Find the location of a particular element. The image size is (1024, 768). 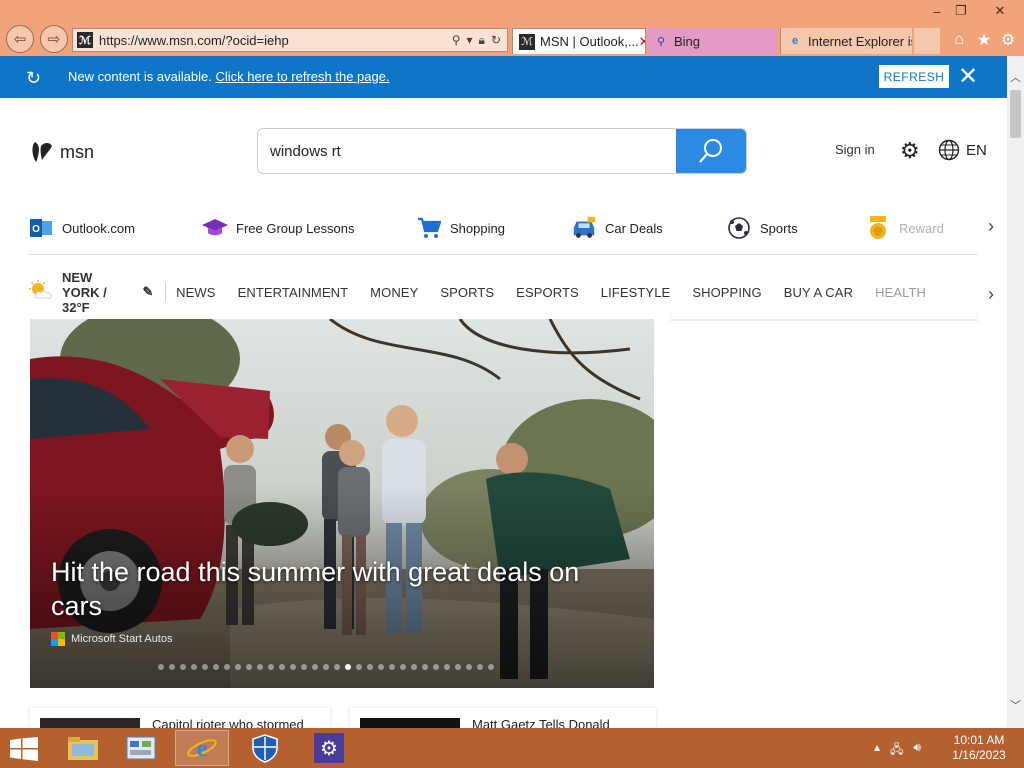

network-icon: 🖧︎ is located at coordinates (896, 750).